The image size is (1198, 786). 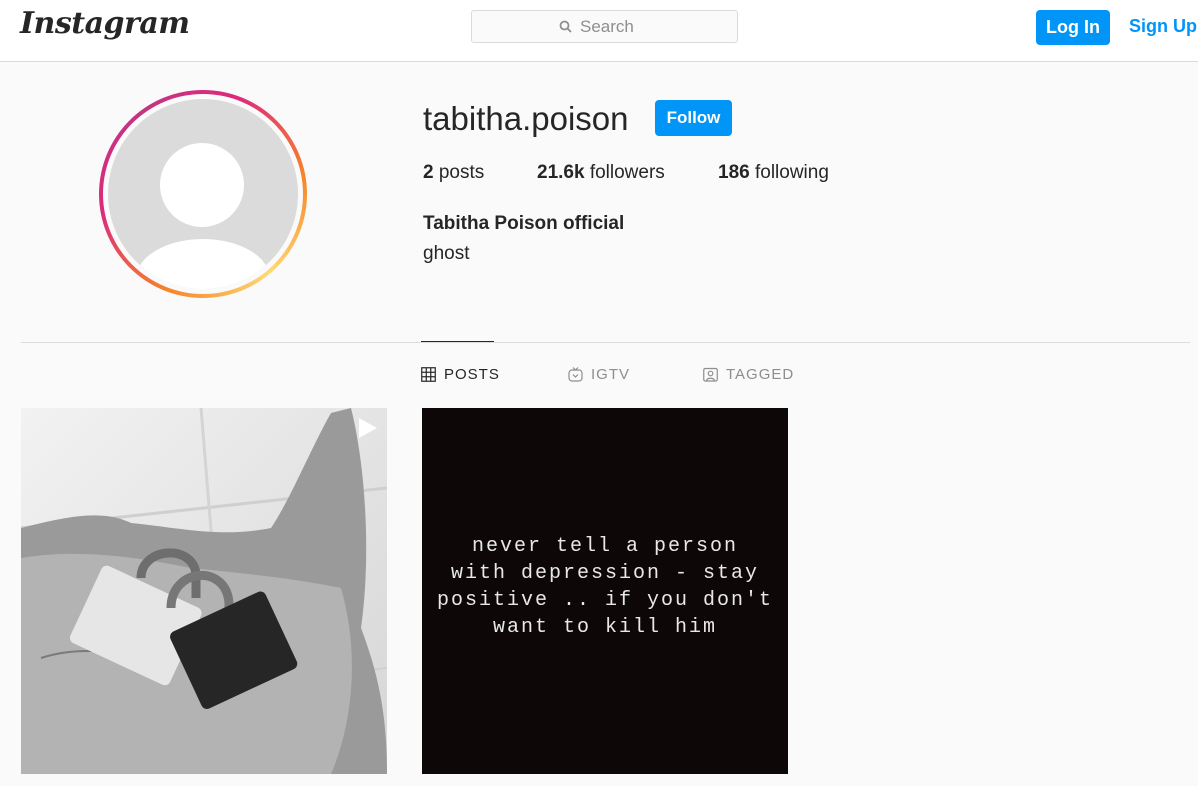 I want to click on profile-avatar, so click(x=203, y=194).